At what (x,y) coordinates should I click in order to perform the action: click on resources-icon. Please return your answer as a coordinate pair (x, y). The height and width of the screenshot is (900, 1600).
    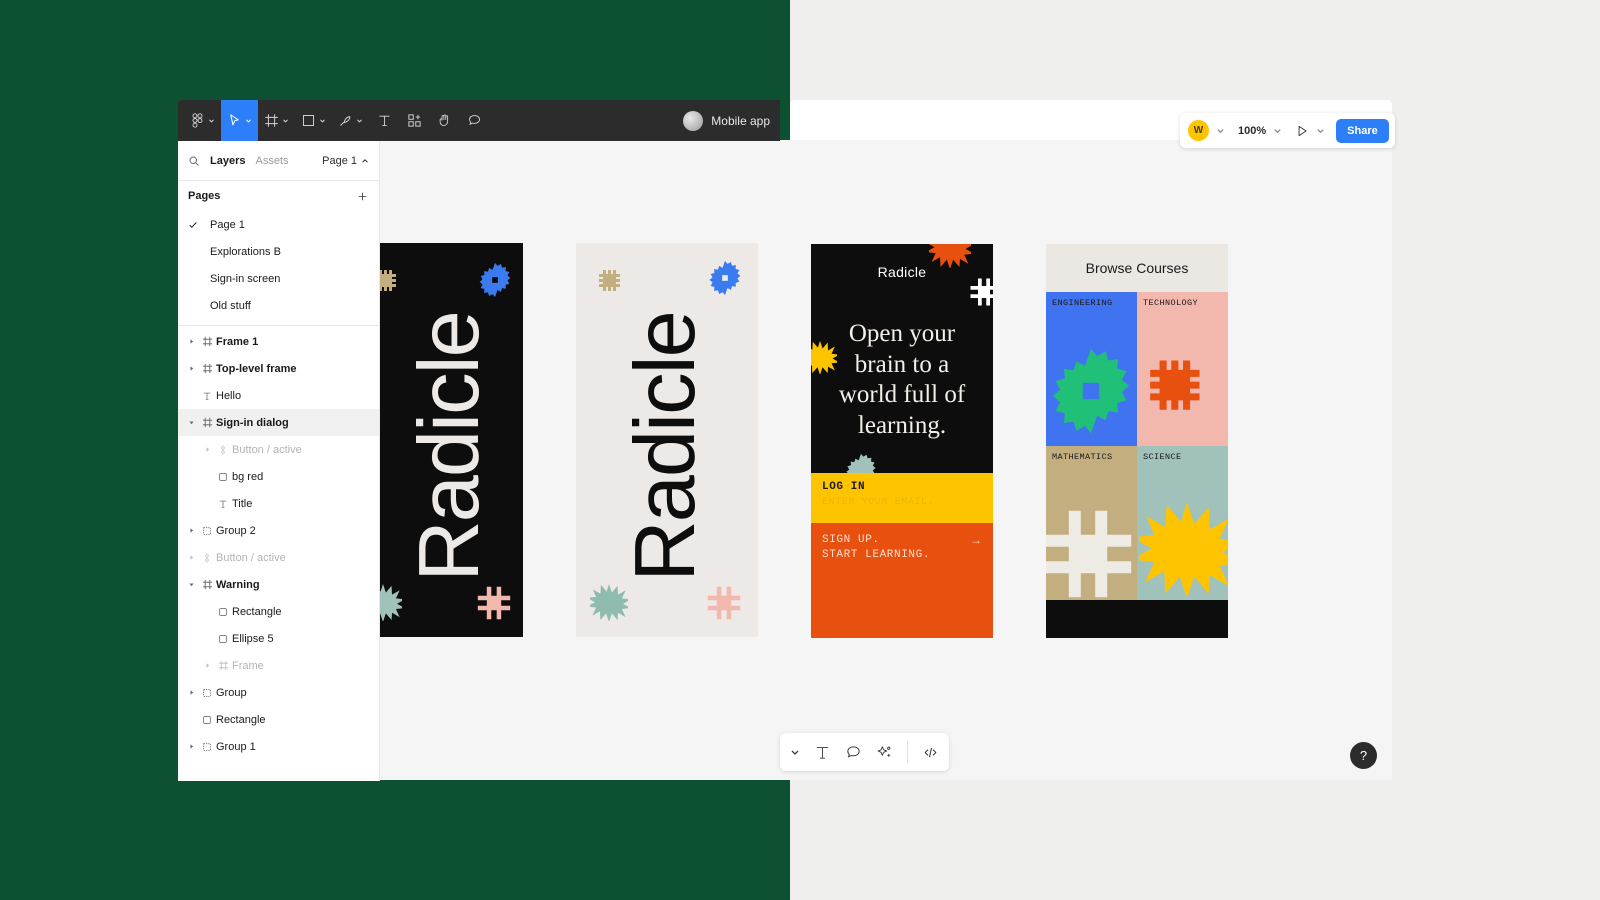
    Looking at the image, I should click on (414, 120).